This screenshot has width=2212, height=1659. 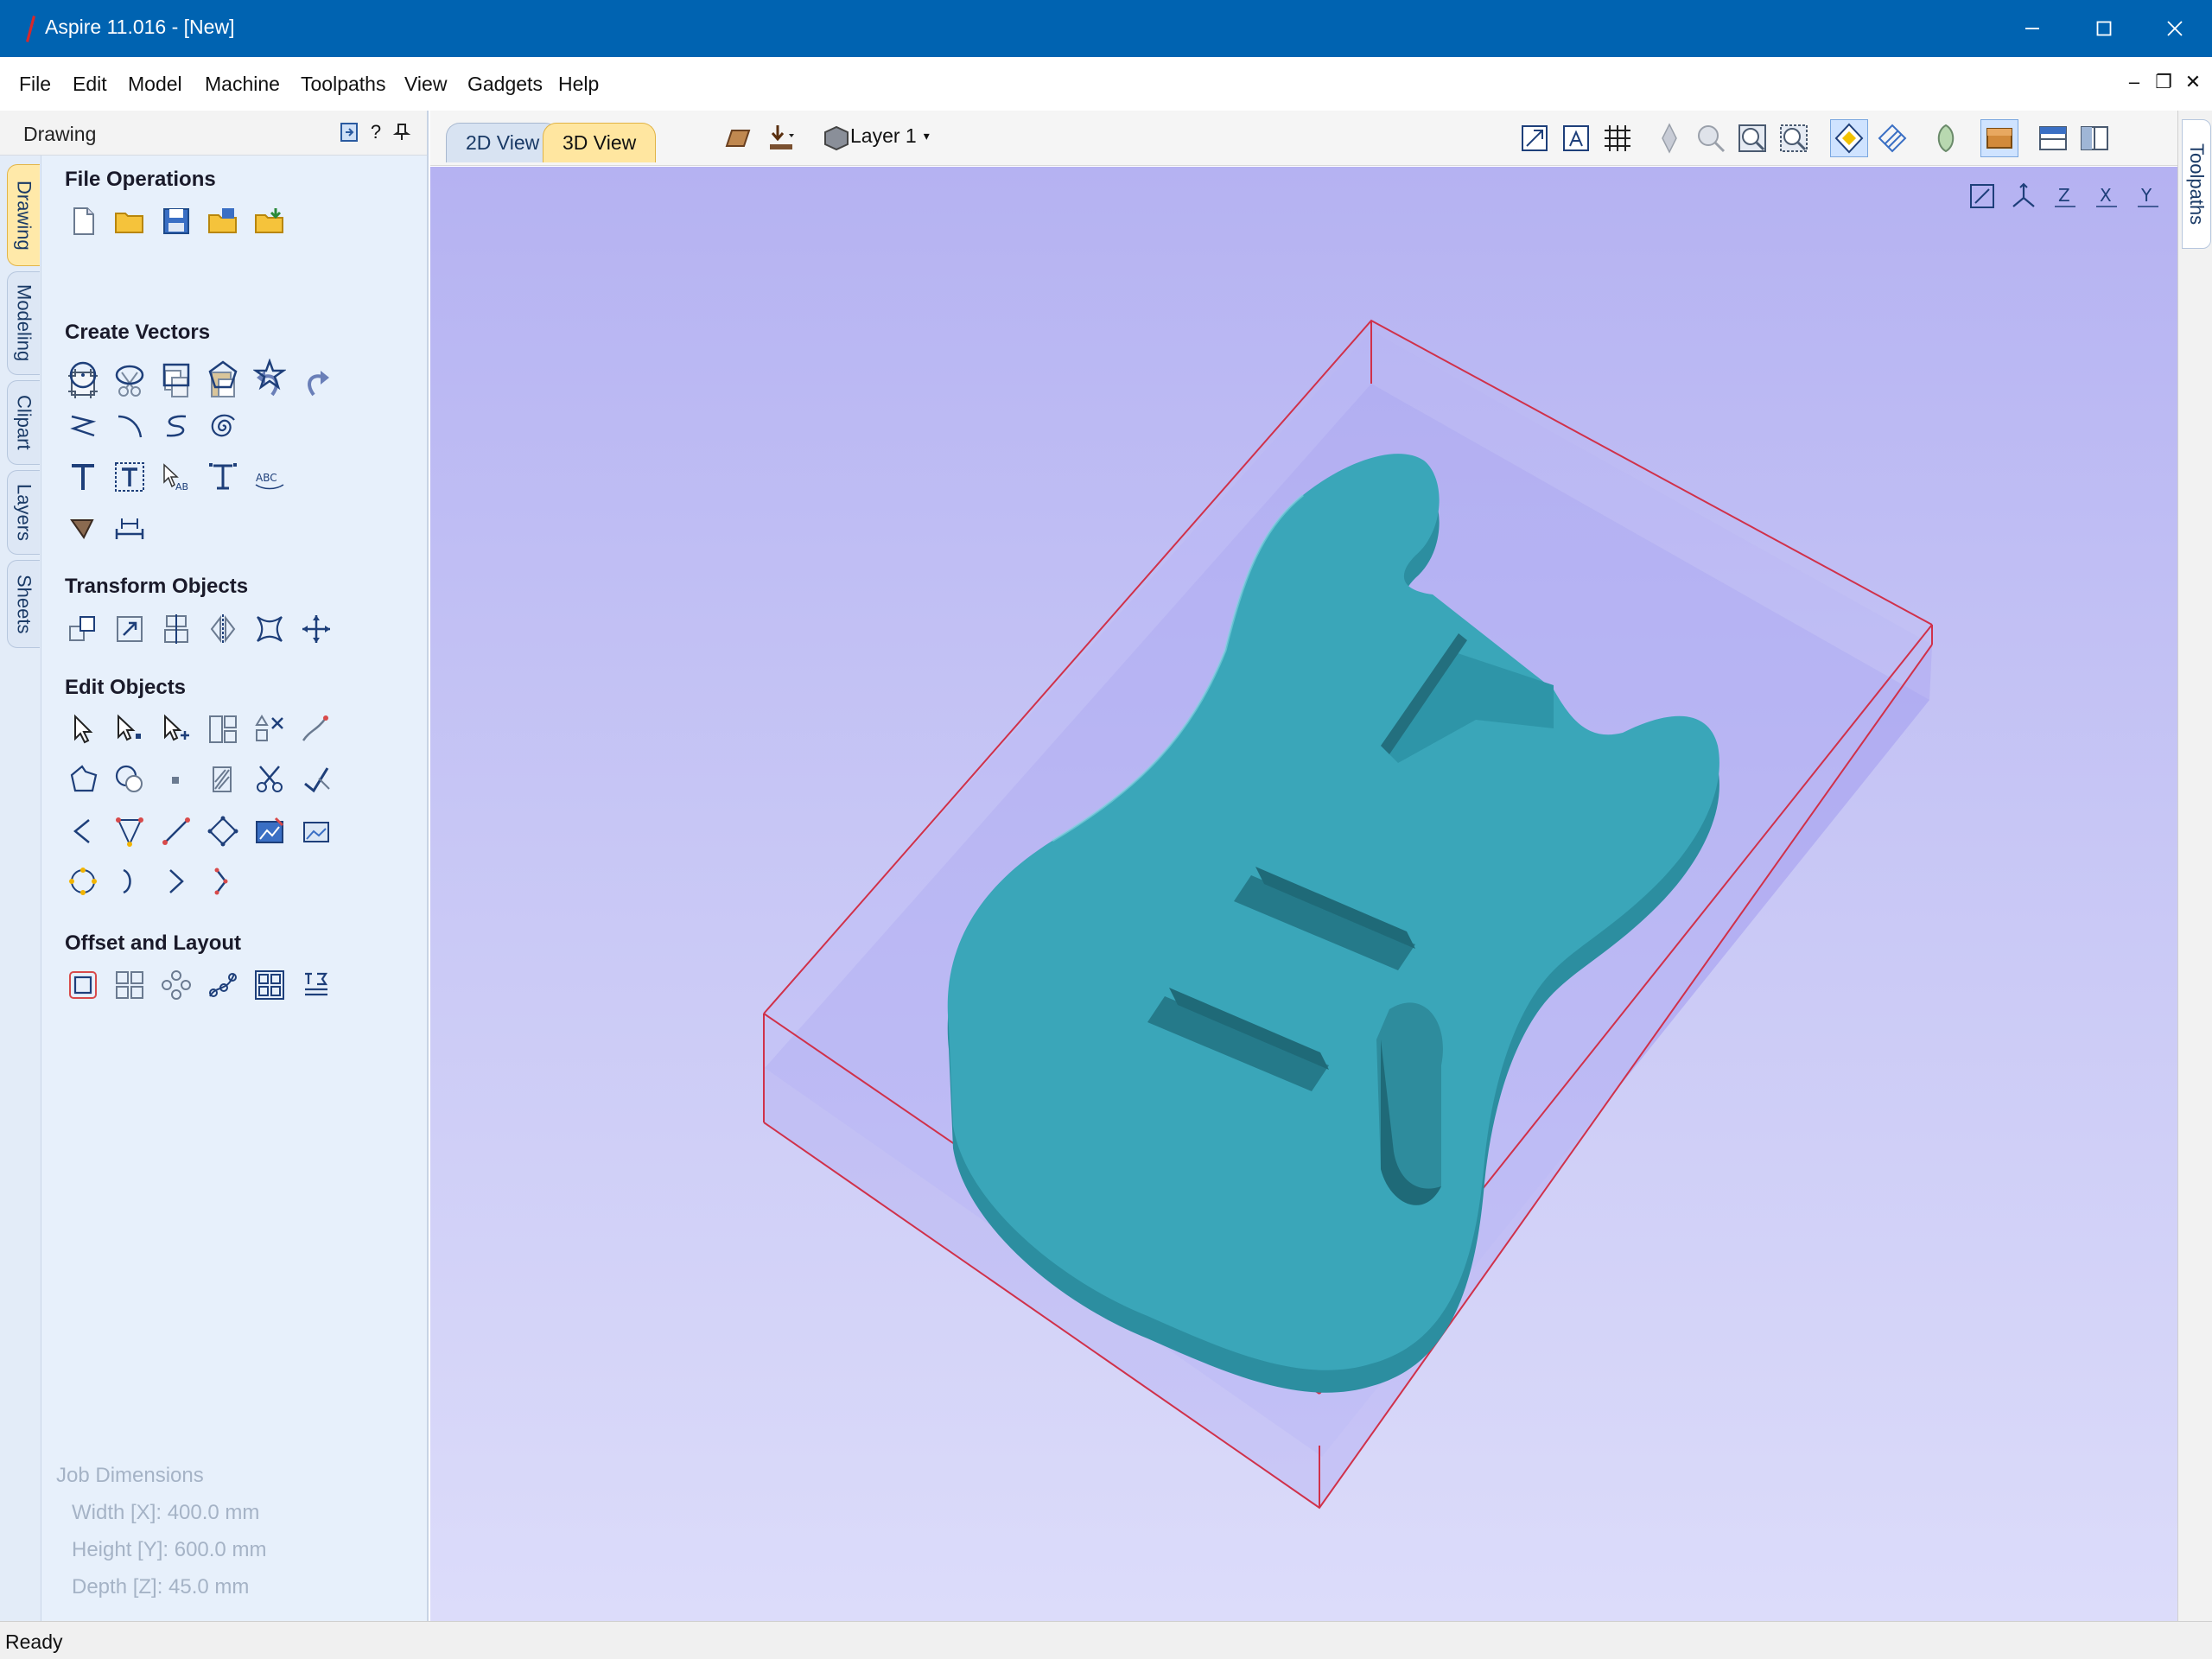 What do you see at coordinates (2106, 196) in the screenshot?
I see `view-x-icon: X` at bounding box center [2106, 196].